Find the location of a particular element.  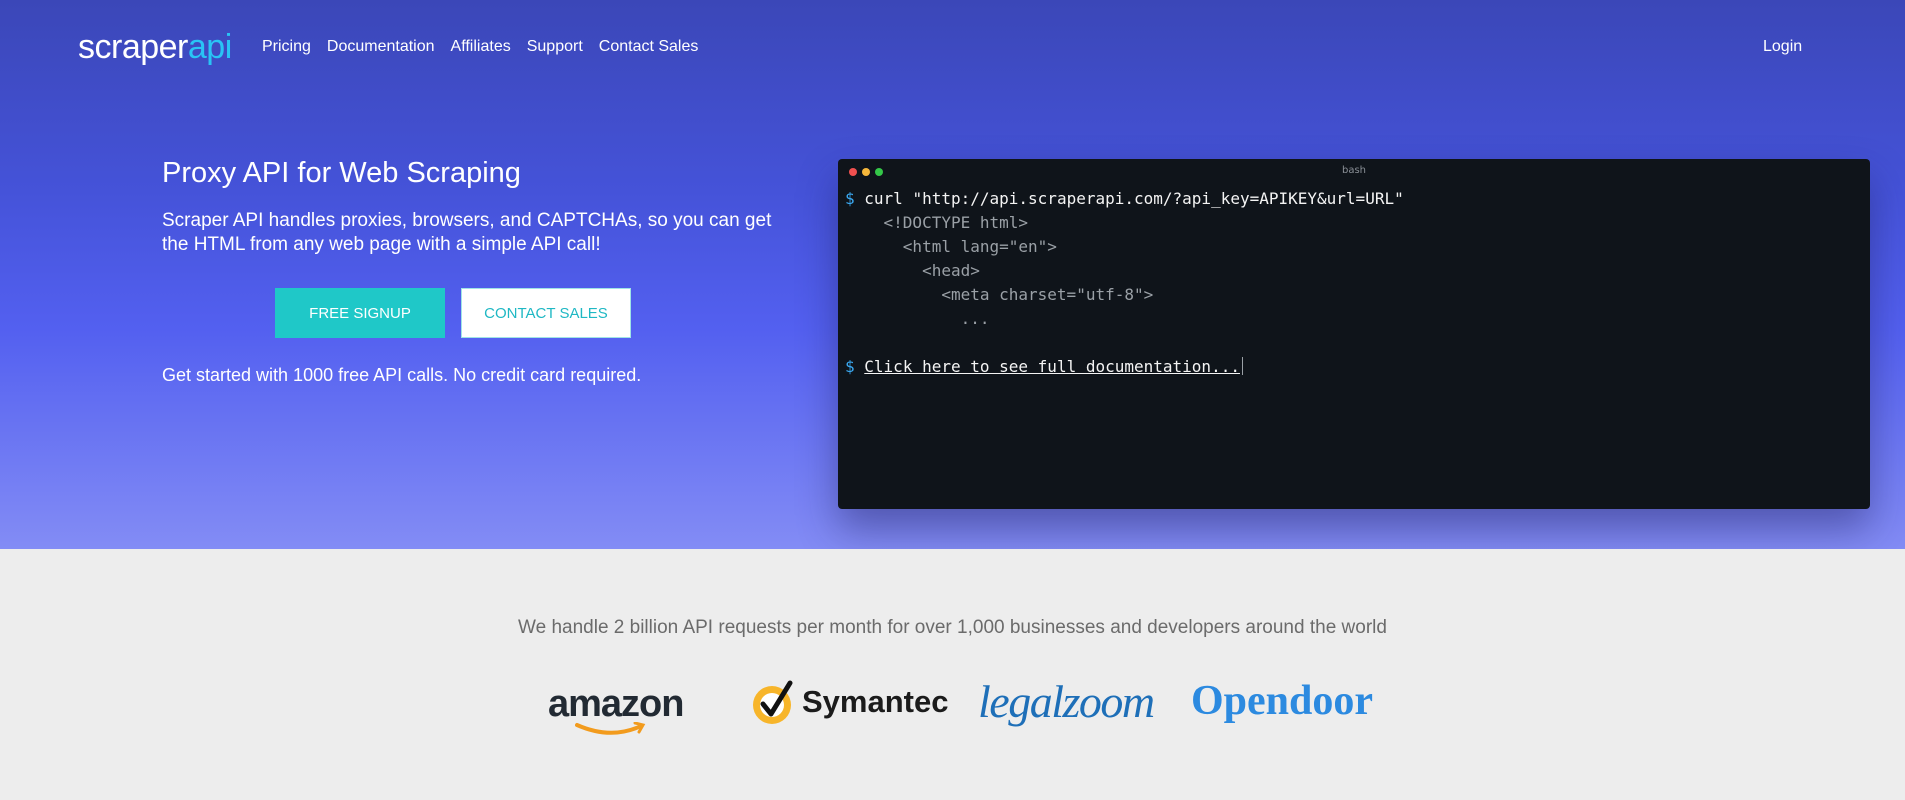

opendoor-logo: Opendoor is located at coordinates (1282, 701).